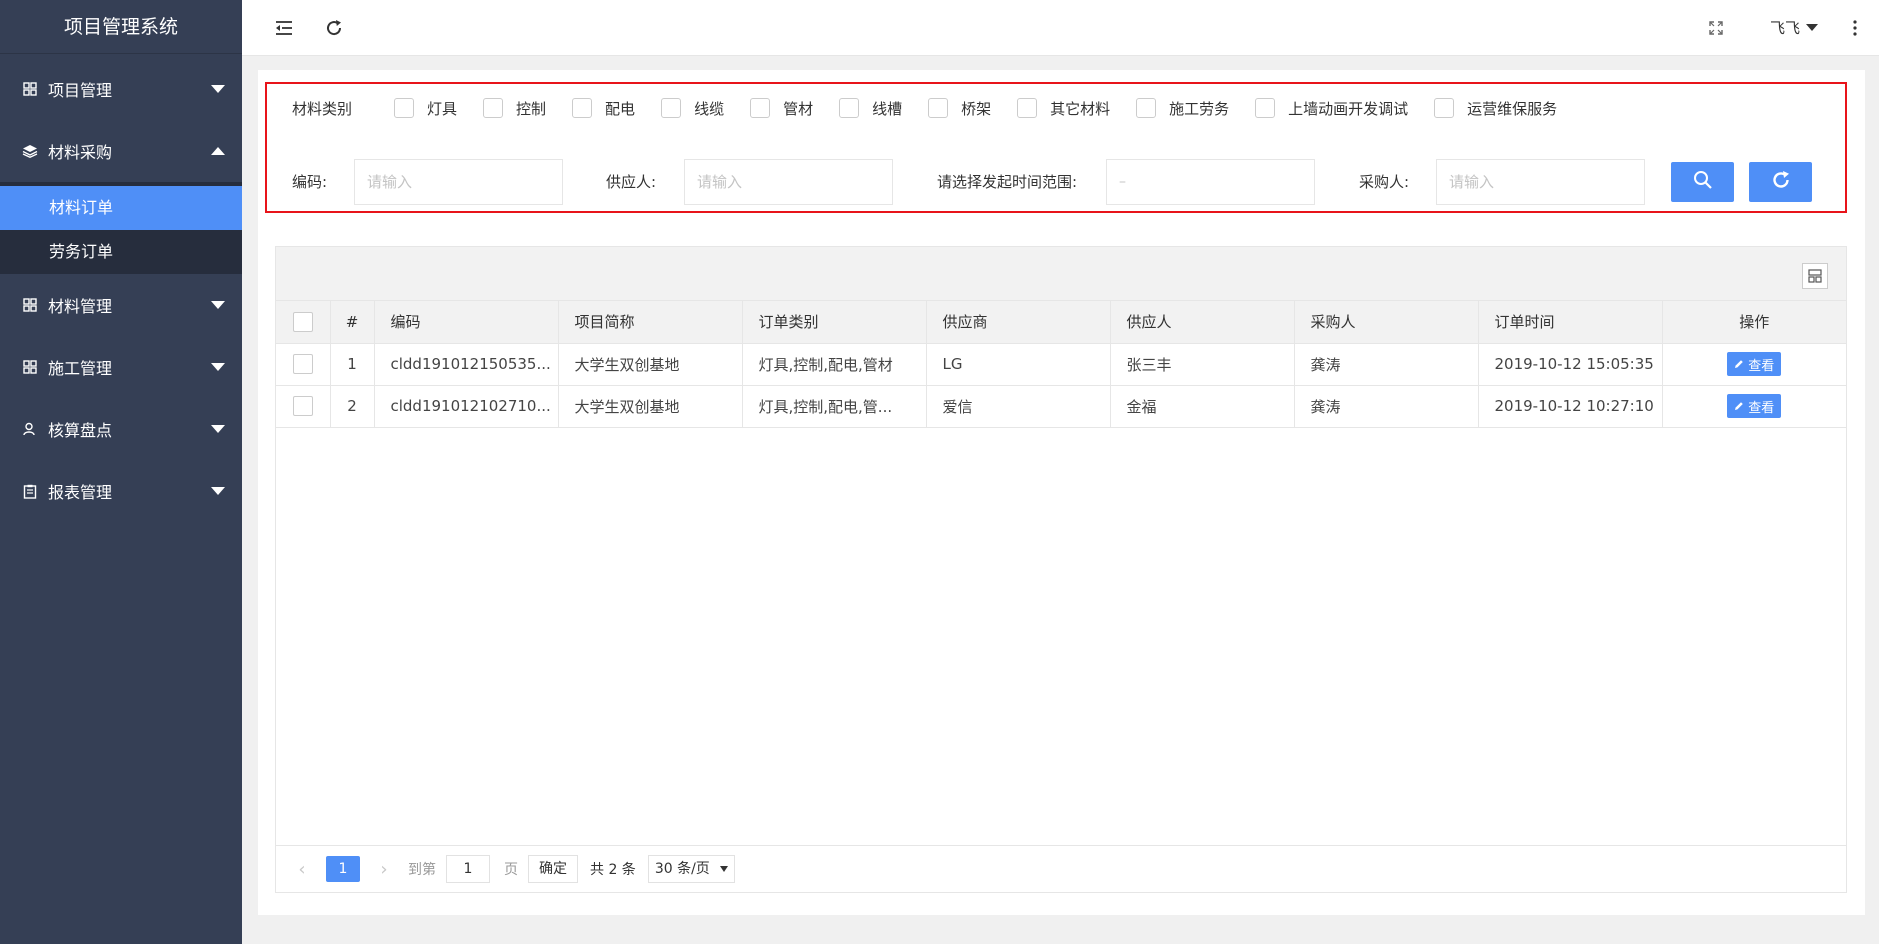 This screenshot has height=944, width=1879. I want to click on select-all-cell, so click(303, 322).